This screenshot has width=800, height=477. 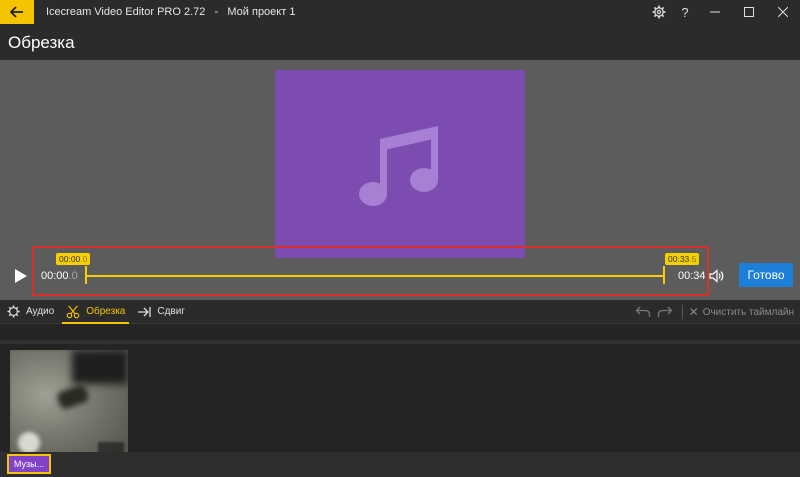 What do you see at coordinates (41, 42) in the screenshot?
I see `page-title: Обрезка` at bounding box center [41, 42].